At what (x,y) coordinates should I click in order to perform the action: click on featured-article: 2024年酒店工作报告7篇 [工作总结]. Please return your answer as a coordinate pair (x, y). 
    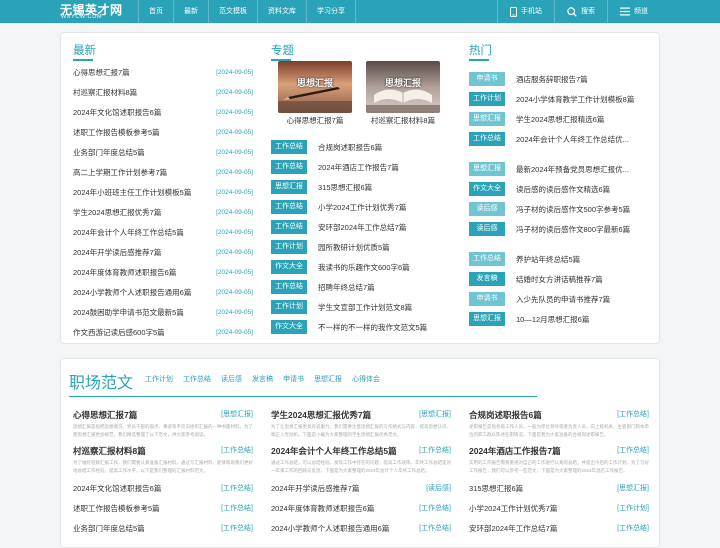
    Looking at the image, I should click on (559, 451).